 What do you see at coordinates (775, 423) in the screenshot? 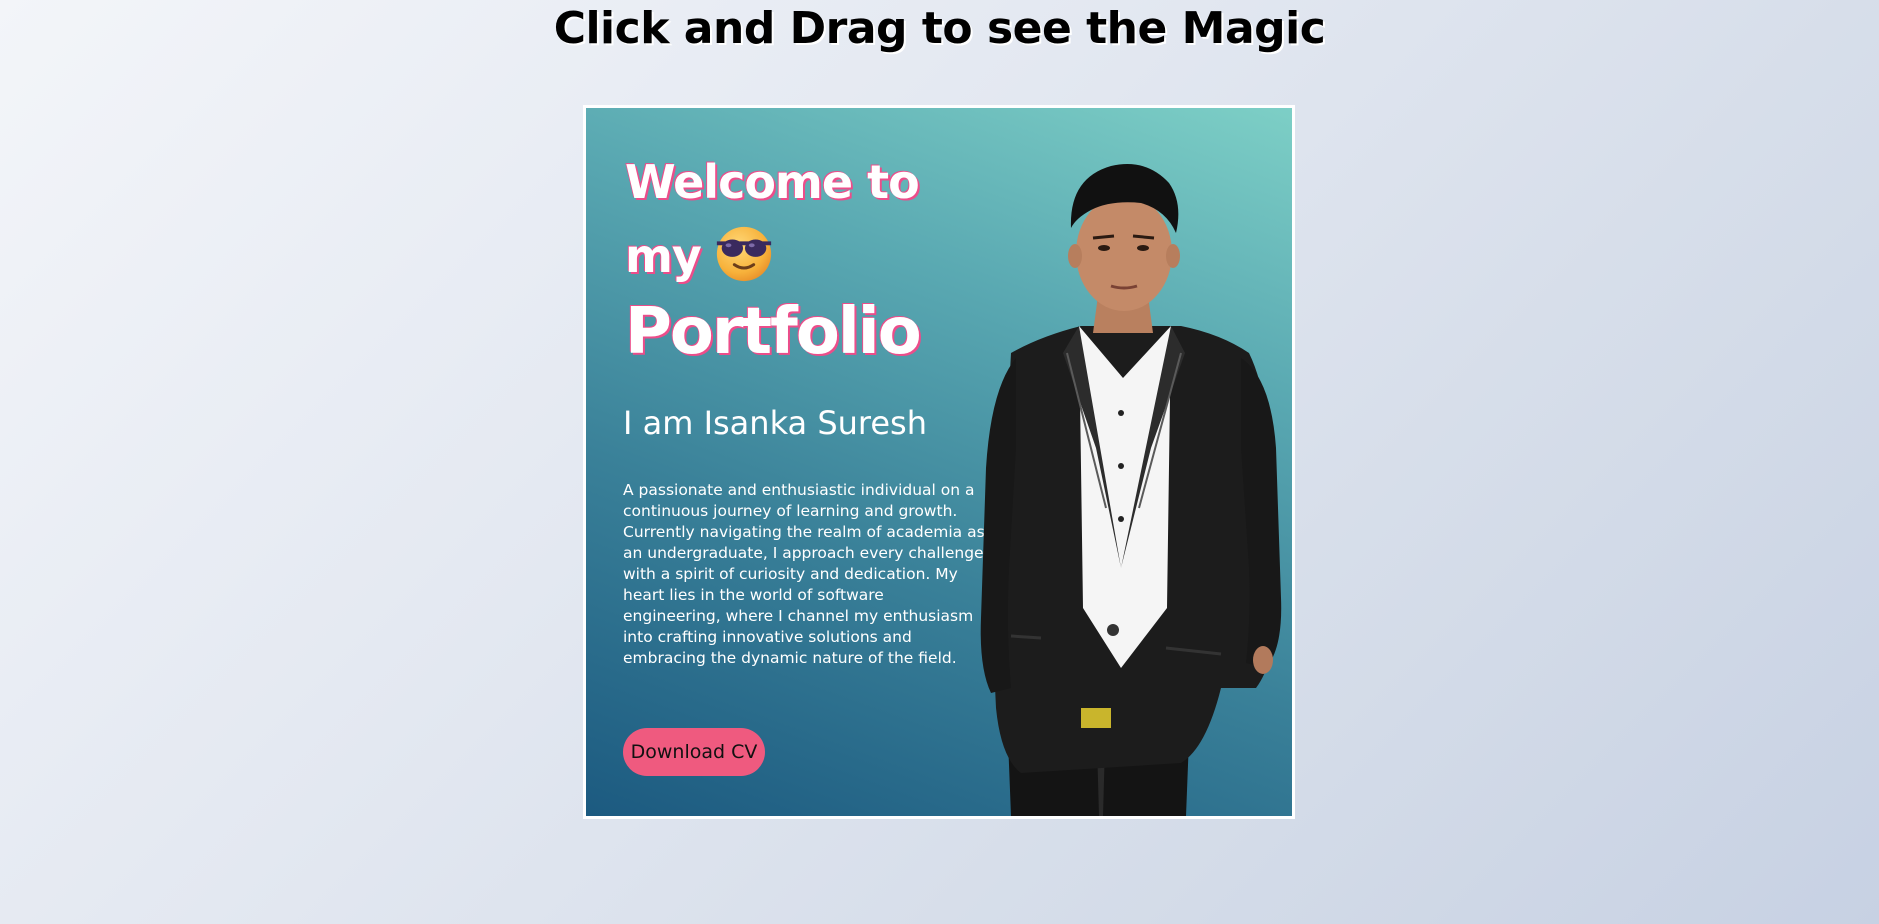
I see `owner-name: I am Isanka Suresh` at bounding box center [775, 423].